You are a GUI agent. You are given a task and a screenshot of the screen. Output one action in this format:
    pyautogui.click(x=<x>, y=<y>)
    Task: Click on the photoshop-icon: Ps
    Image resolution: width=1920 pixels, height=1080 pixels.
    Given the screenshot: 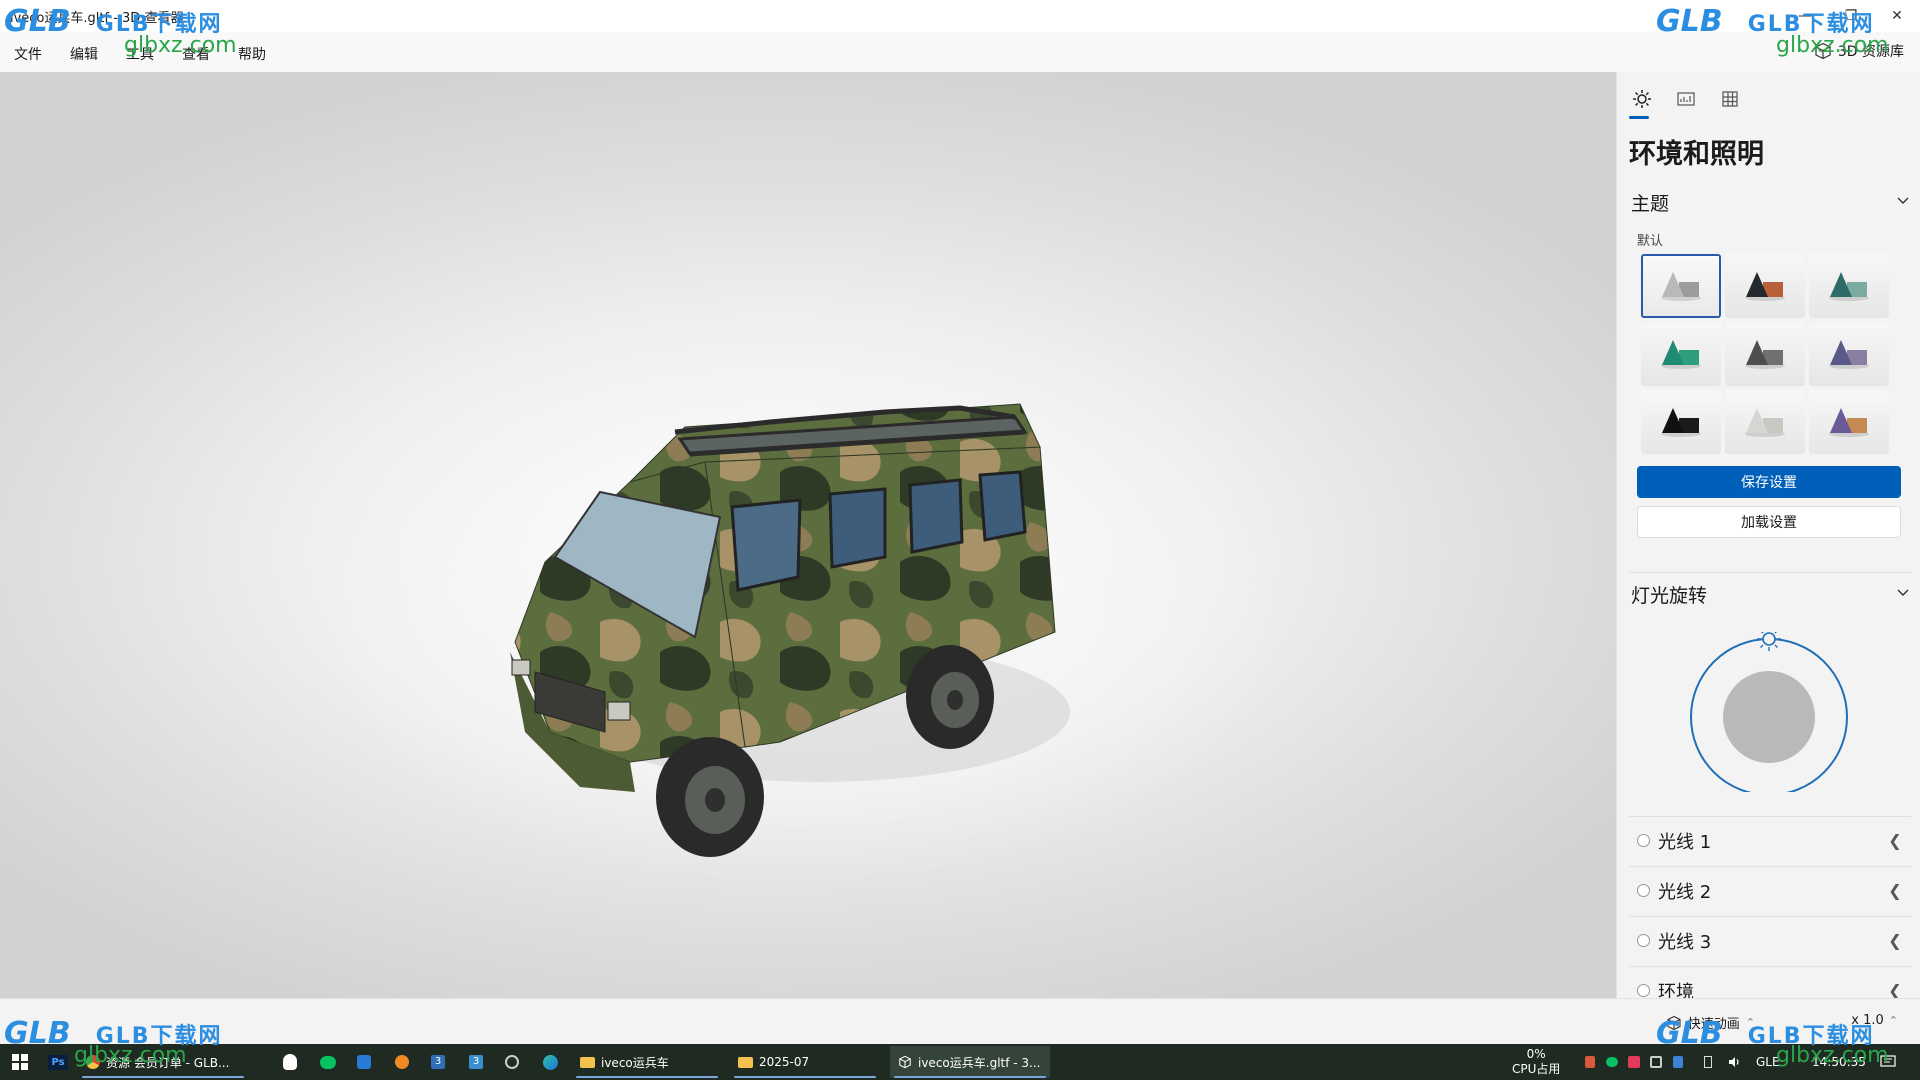 What is the action you would take?
    pyautogui.click(x=58, y=1062)
    